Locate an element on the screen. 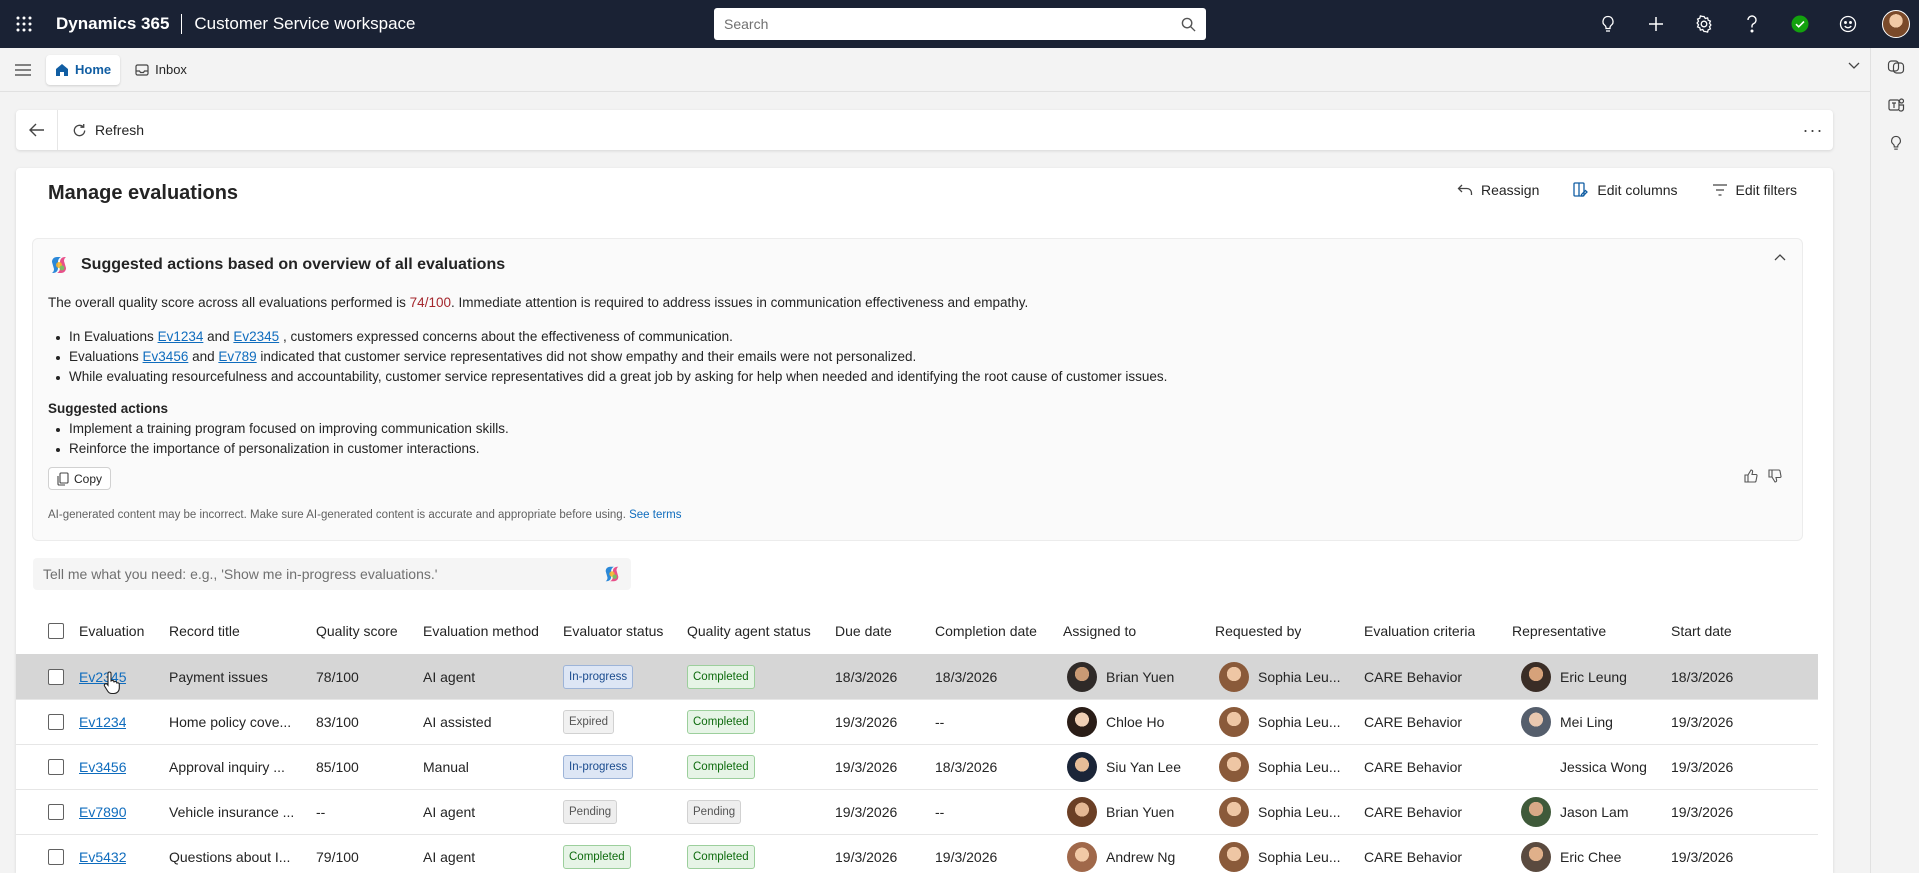  status-available-icon is located at coordinates (1800, 24).